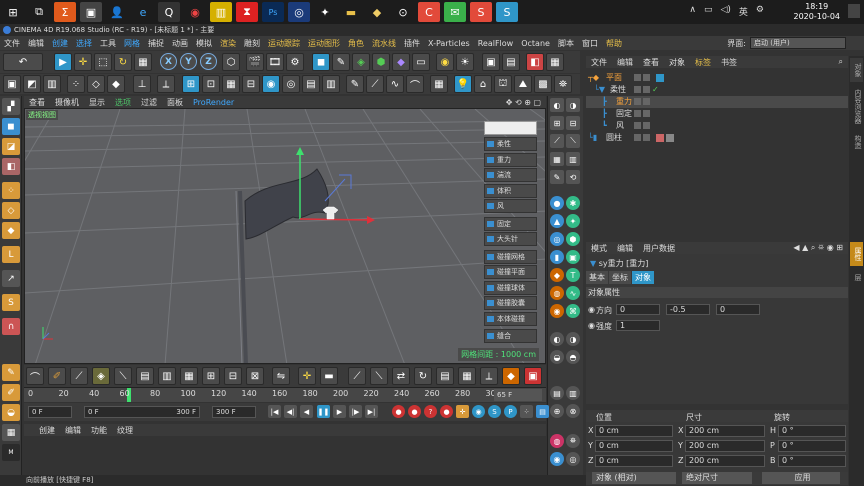 This screenshot has height=486, width=864. I want to click on network-icon: ▭, so click(708, 11).